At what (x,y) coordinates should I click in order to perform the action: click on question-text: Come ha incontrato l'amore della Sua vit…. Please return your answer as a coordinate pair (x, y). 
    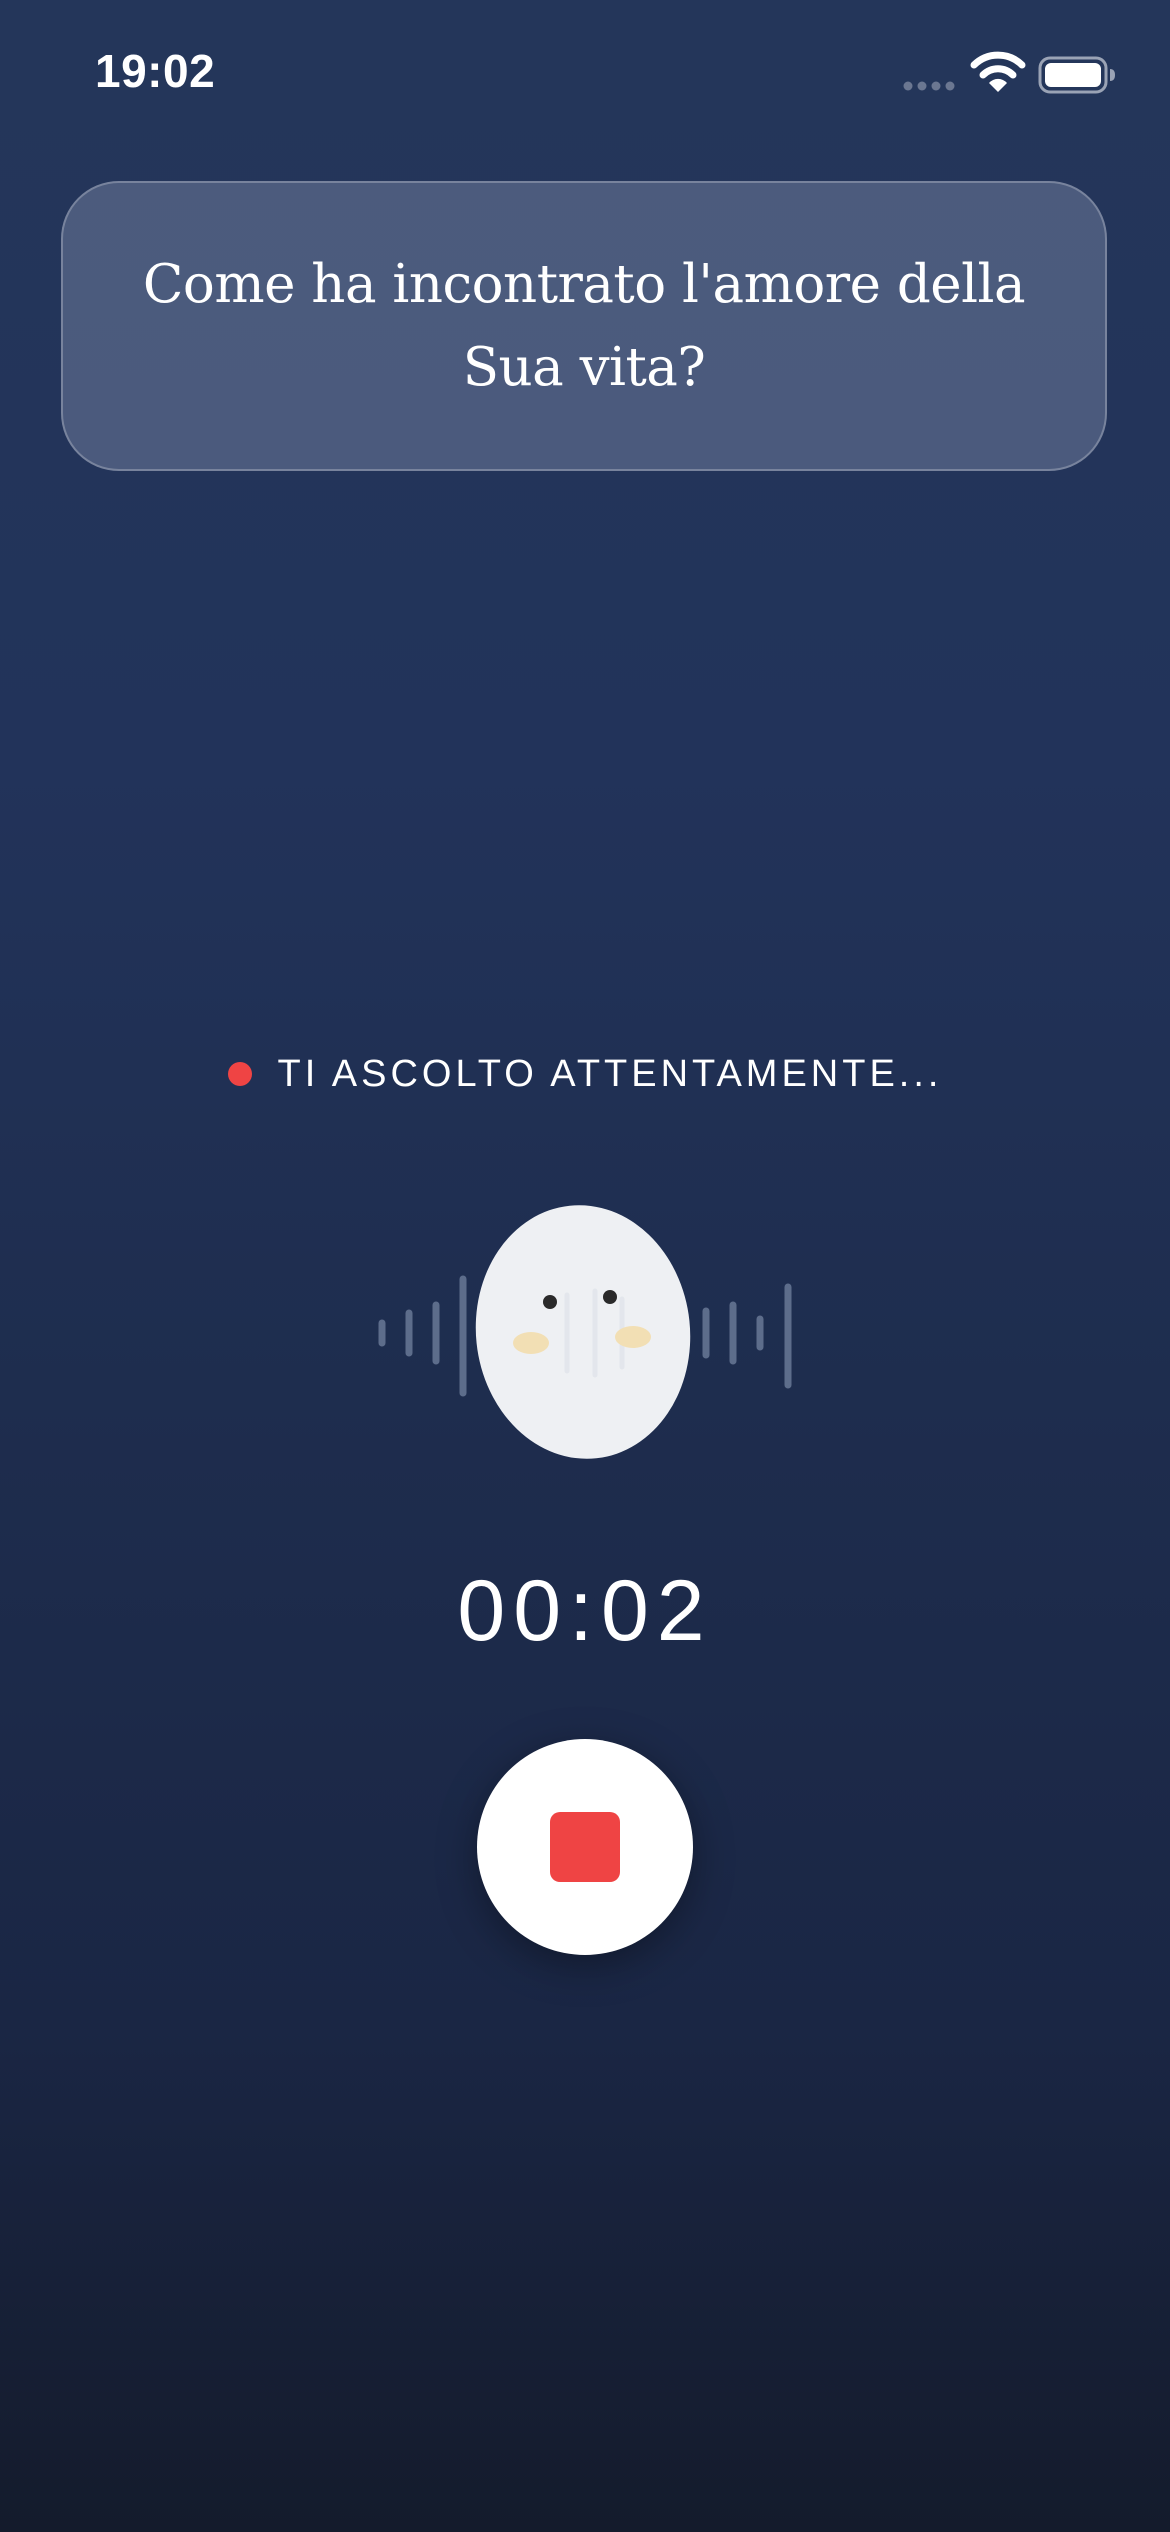
    Looking at the image, I should click on (584, 326).